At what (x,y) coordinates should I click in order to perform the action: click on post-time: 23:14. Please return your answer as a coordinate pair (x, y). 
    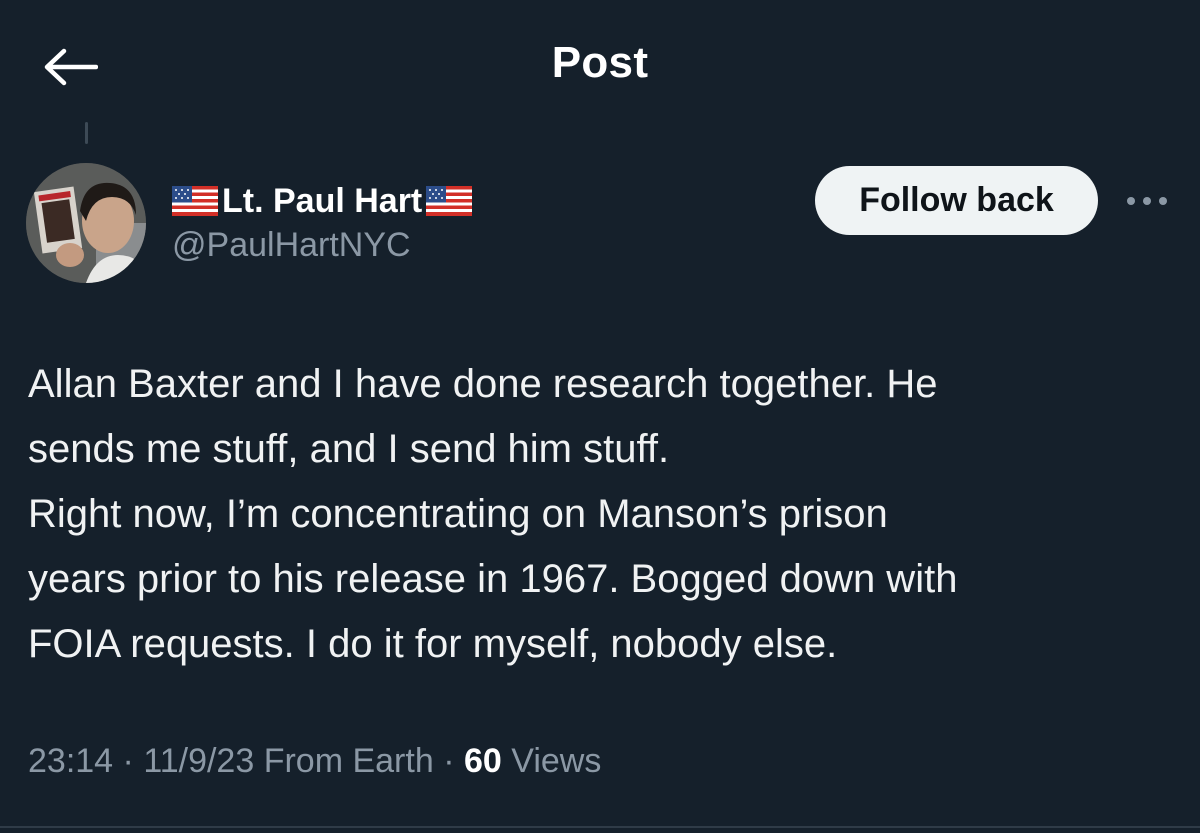
    Looking at the image, I should click on (70, 761).